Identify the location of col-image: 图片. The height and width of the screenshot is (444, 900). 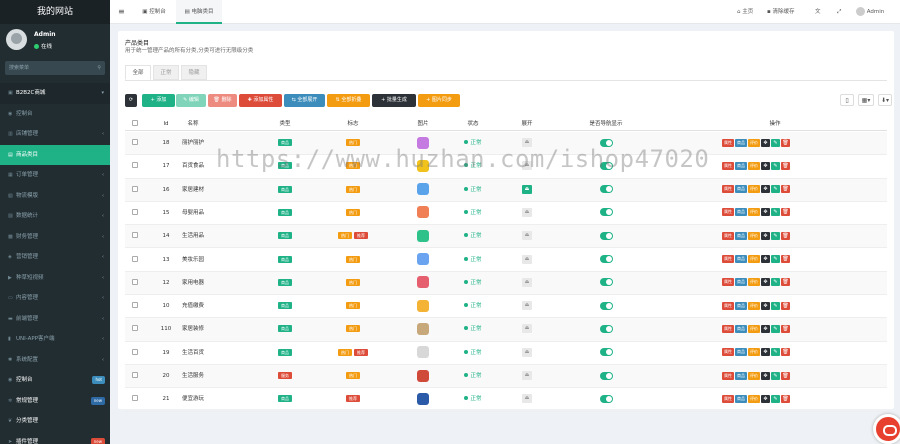
(423, 124).